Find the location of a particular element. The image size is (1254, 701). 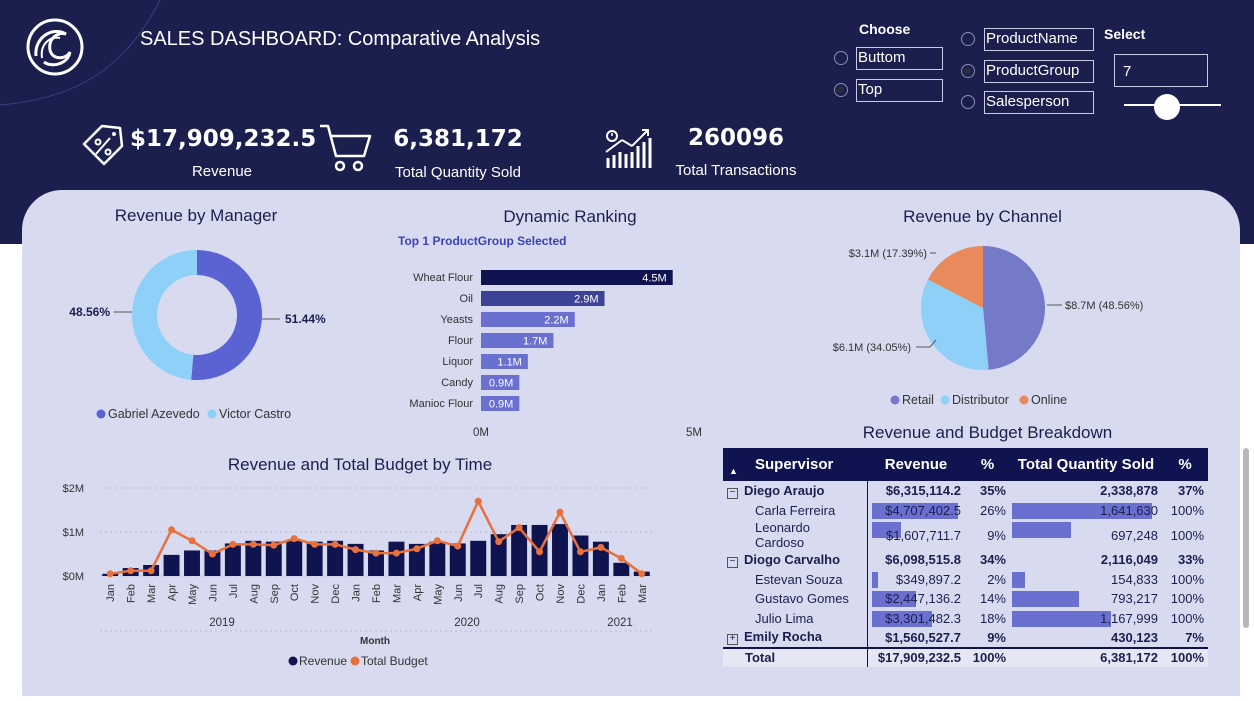

time-xtick-label: Dec is located at coordinates (581, 594).